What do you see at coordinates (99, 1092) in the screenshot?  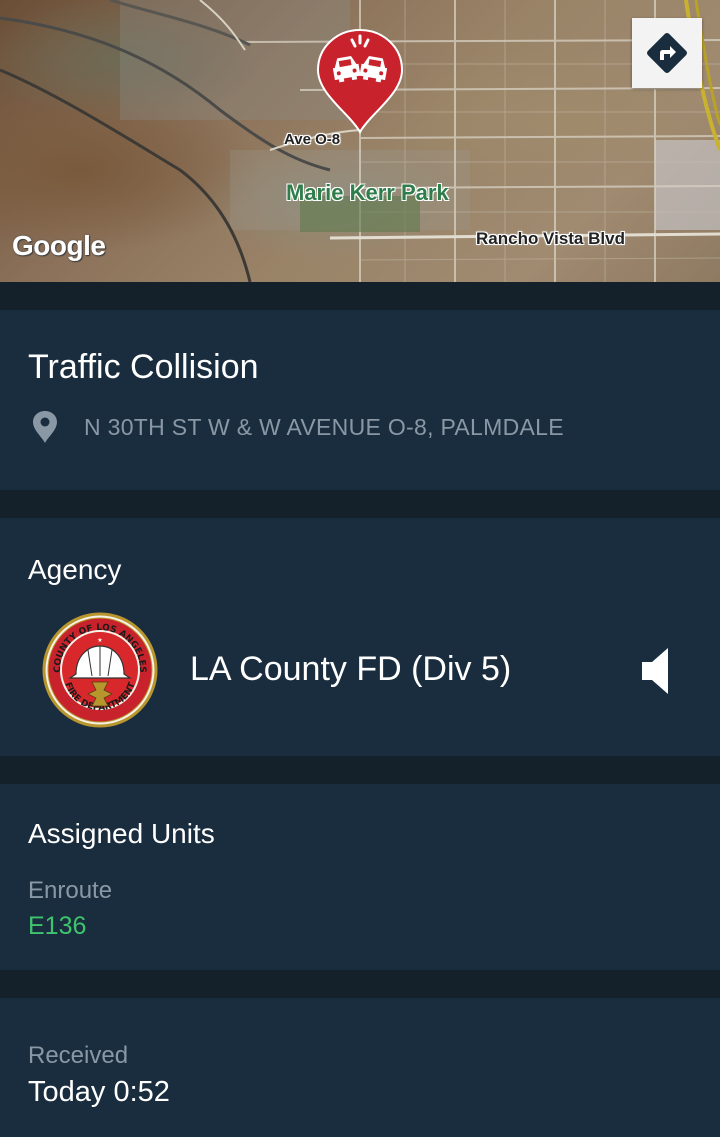 I see `received-time: Today 0:52` at bounding box center [99, 1092].